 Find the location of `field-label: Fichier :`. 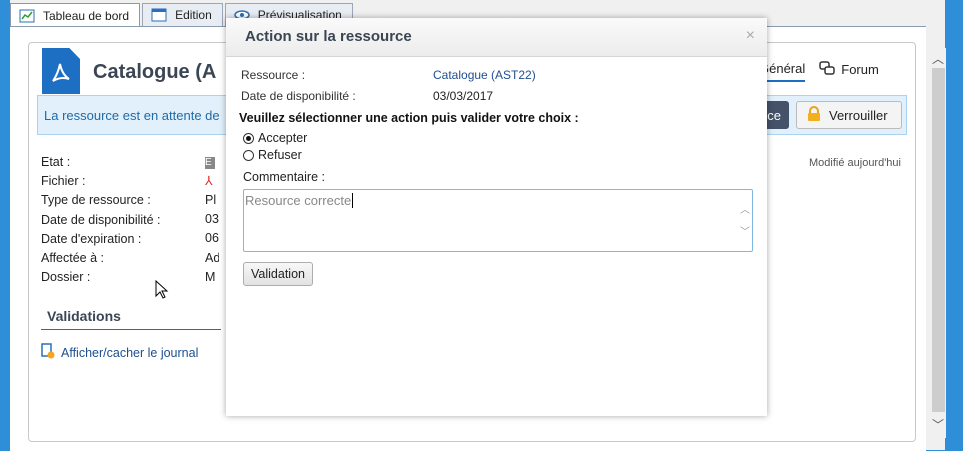

field-label: Fichier : is located at coordinates (63, 181).